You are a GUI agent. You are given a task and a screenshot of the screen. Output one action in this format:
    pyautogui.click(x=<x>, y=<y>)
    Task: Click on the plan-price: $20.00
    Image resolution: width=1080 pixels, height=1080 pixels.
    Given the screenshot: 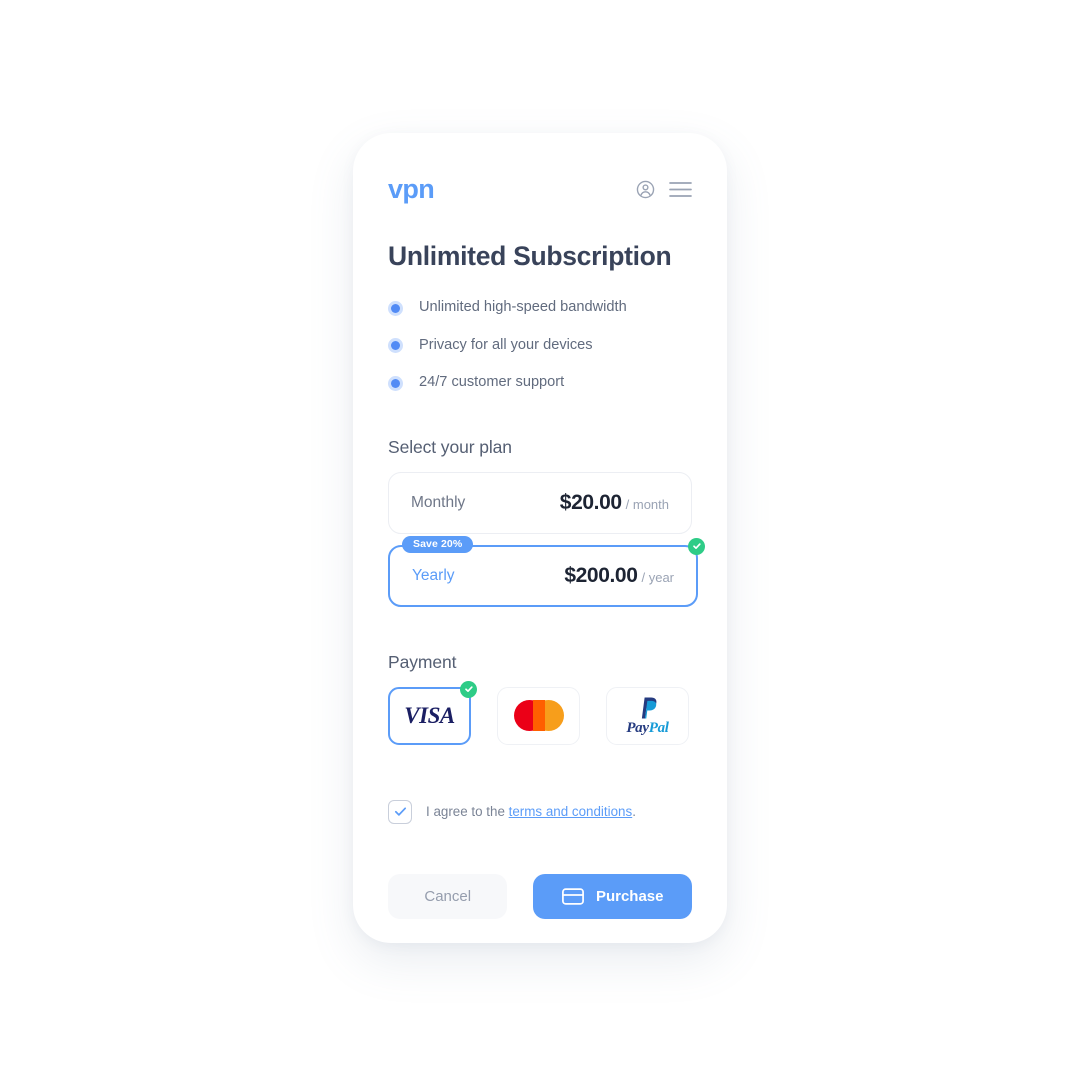 What is the action you would take?
    pyautogui.click(x=590, y=502)
    